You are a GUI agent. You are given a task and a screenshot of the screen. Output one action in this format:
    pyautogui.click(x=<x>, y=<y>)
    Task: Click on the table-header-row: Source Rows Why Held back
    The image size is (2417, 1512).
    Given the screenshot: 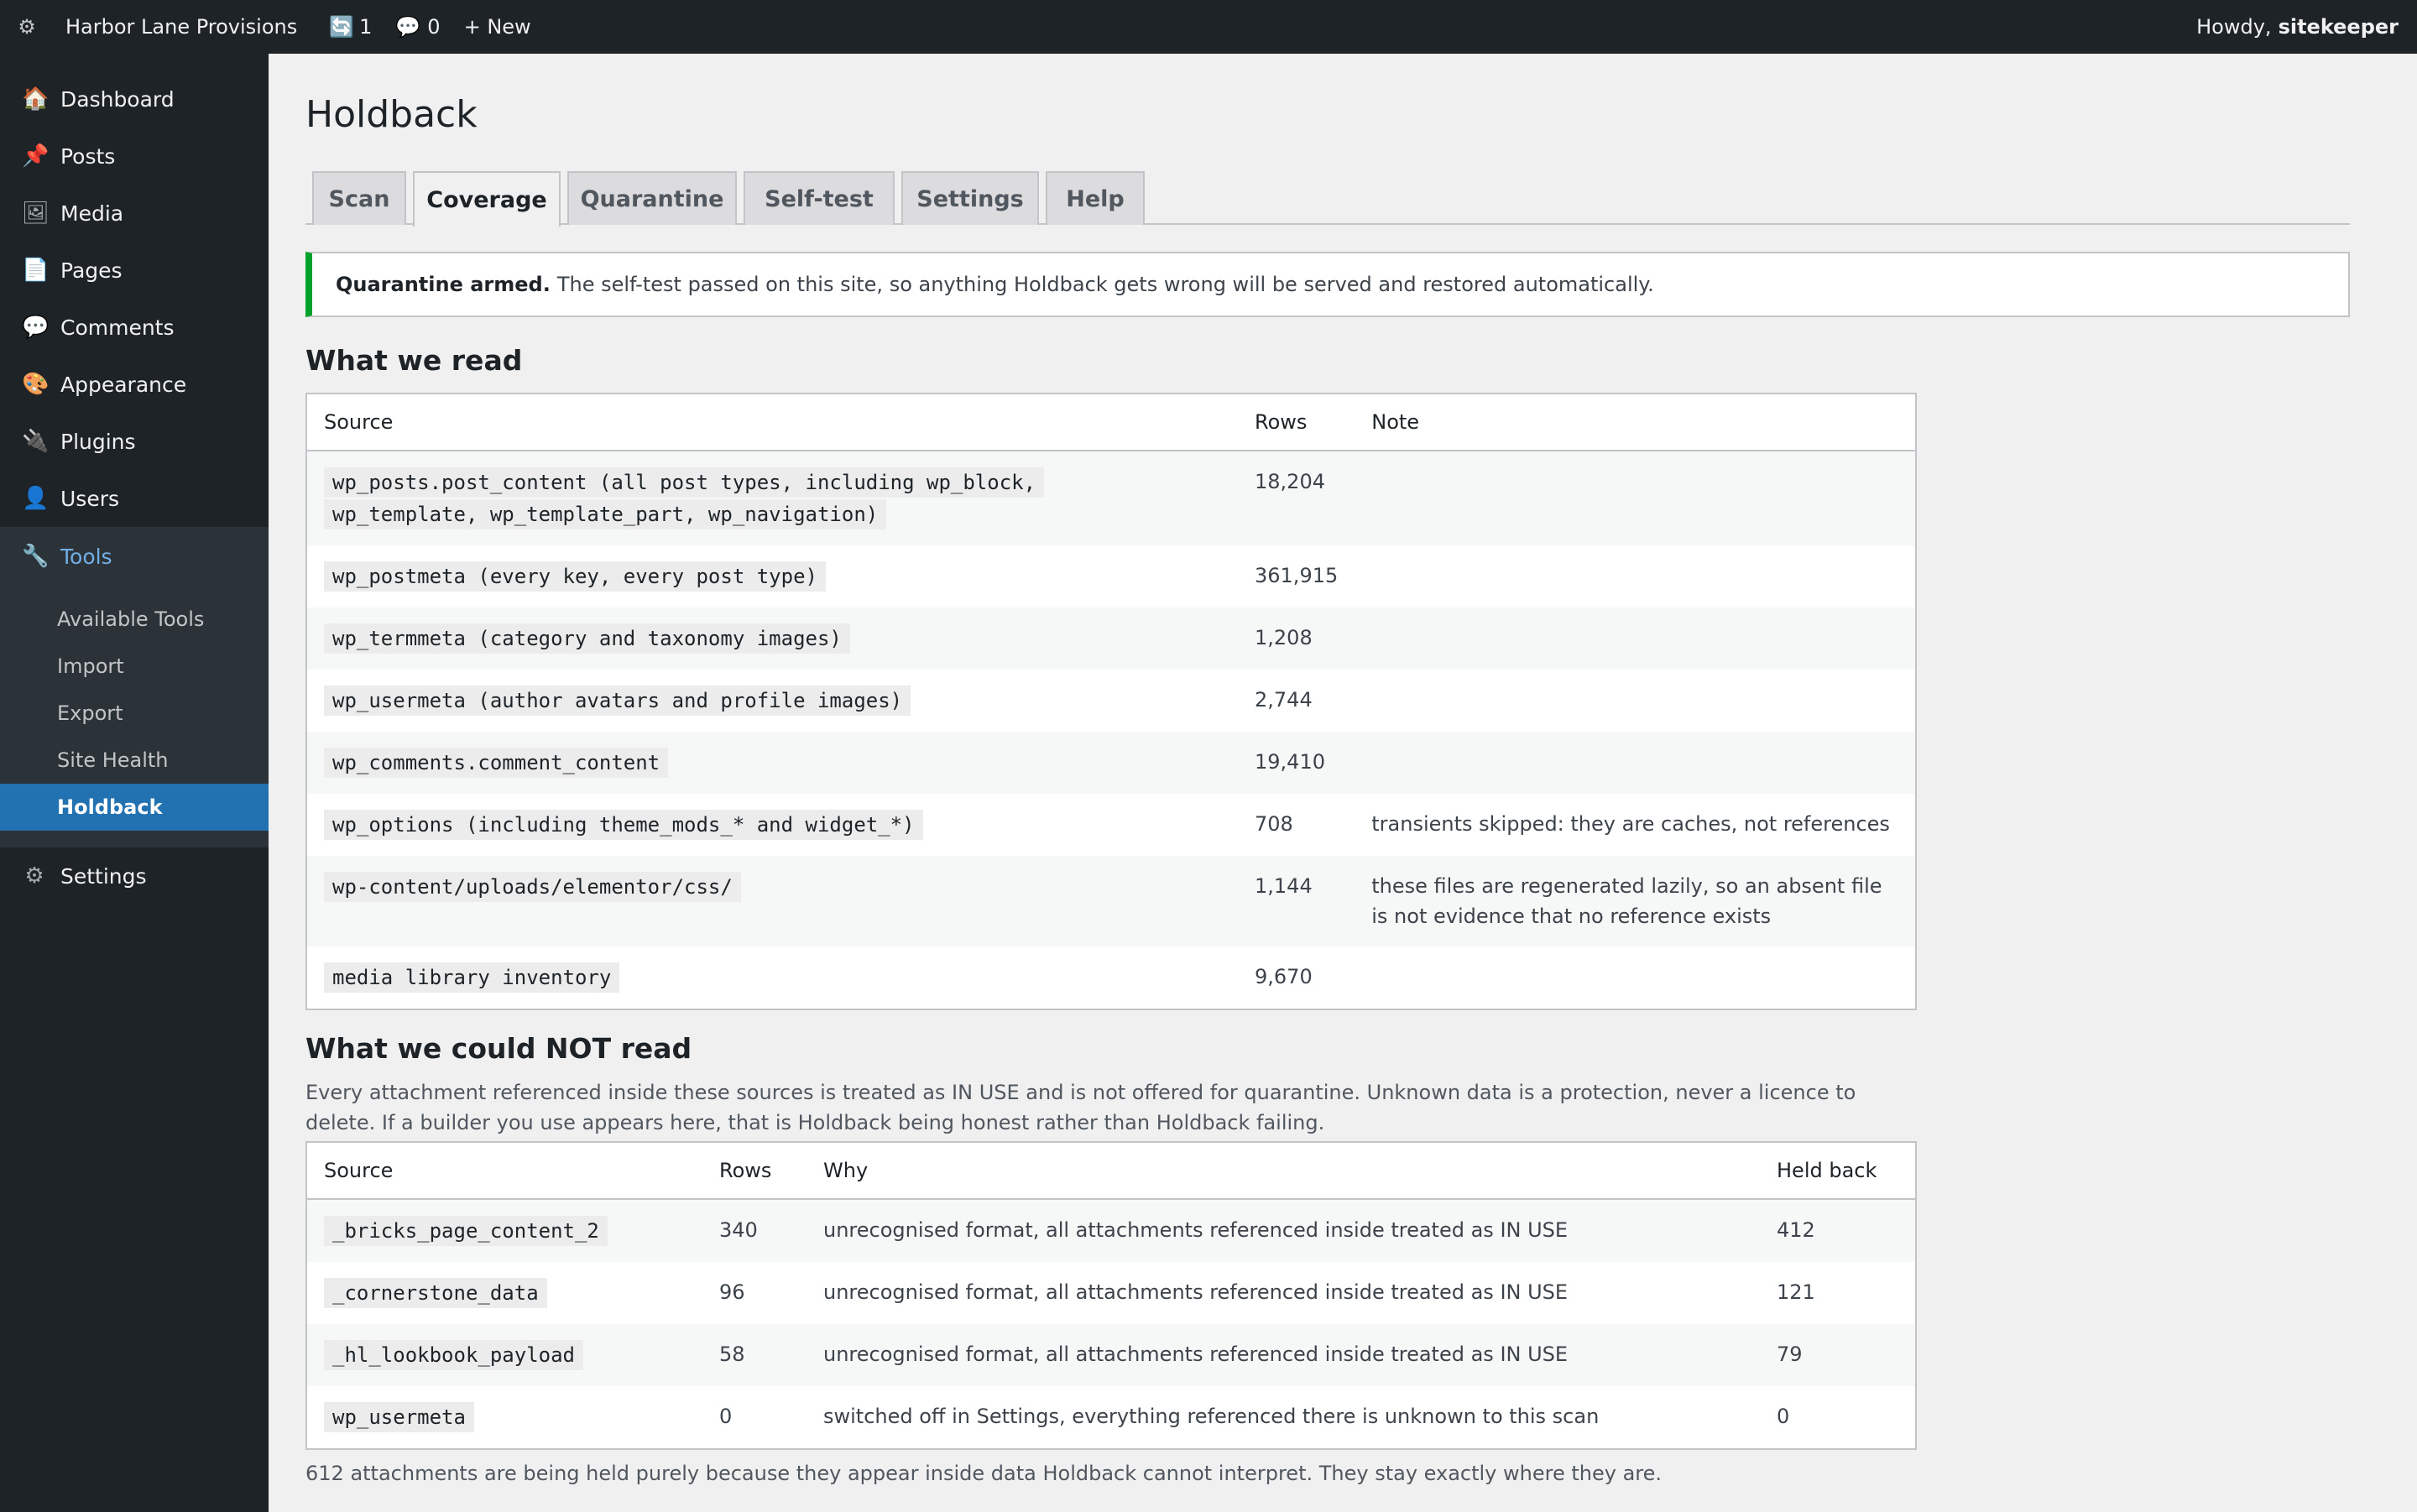 What is the action you would take?
    pyautogui.click(x=1111, y=1171)
    